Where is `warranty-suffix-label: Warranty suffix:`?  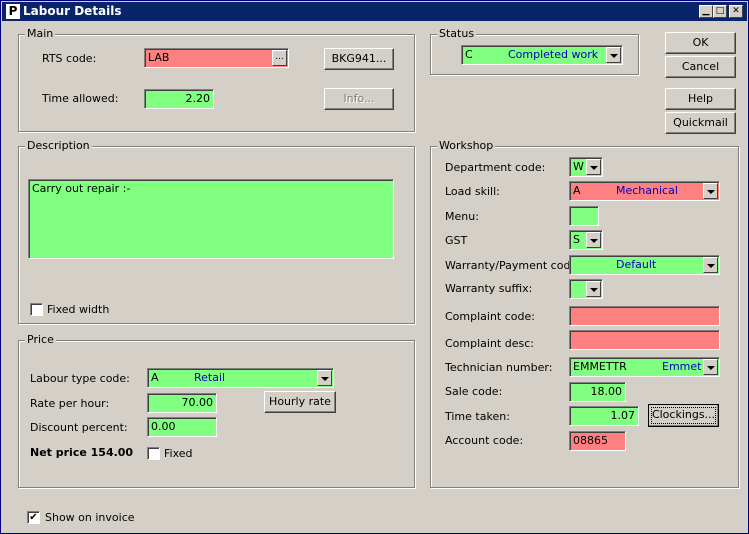 warranty-suffix-label: Warranty suffix: is located at coordinates (489, 288).